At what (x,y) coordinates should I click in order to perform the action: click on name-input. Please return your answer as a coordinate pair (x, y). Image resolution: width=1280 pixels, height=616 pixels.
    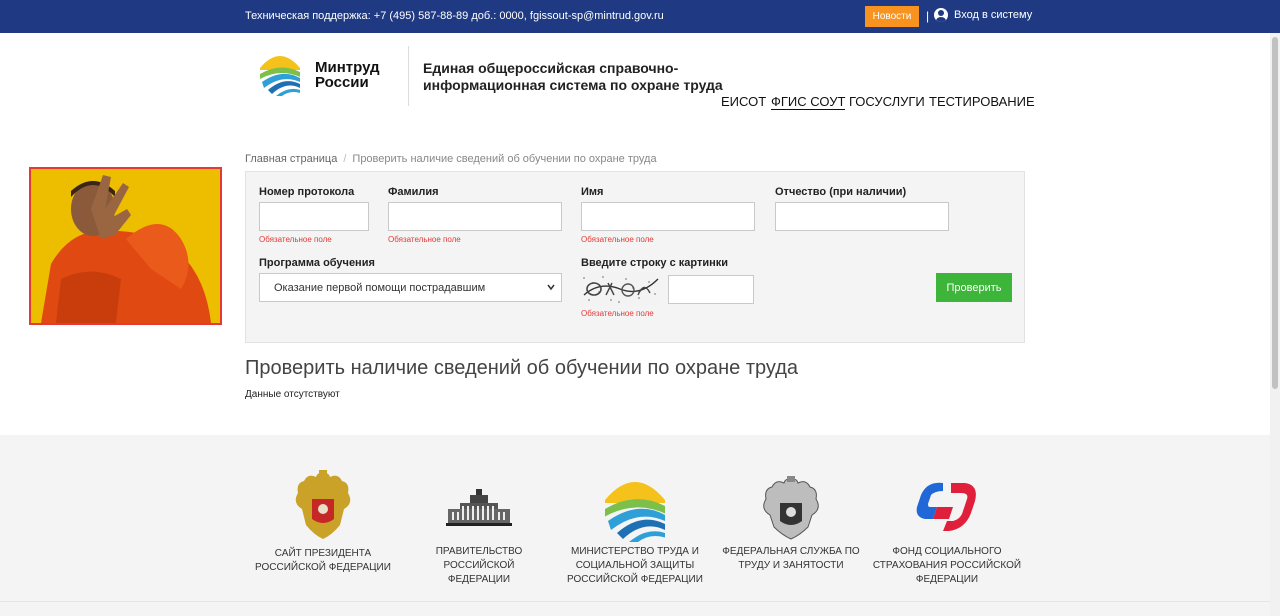
    Looking at the image, I should click on (668, 216).